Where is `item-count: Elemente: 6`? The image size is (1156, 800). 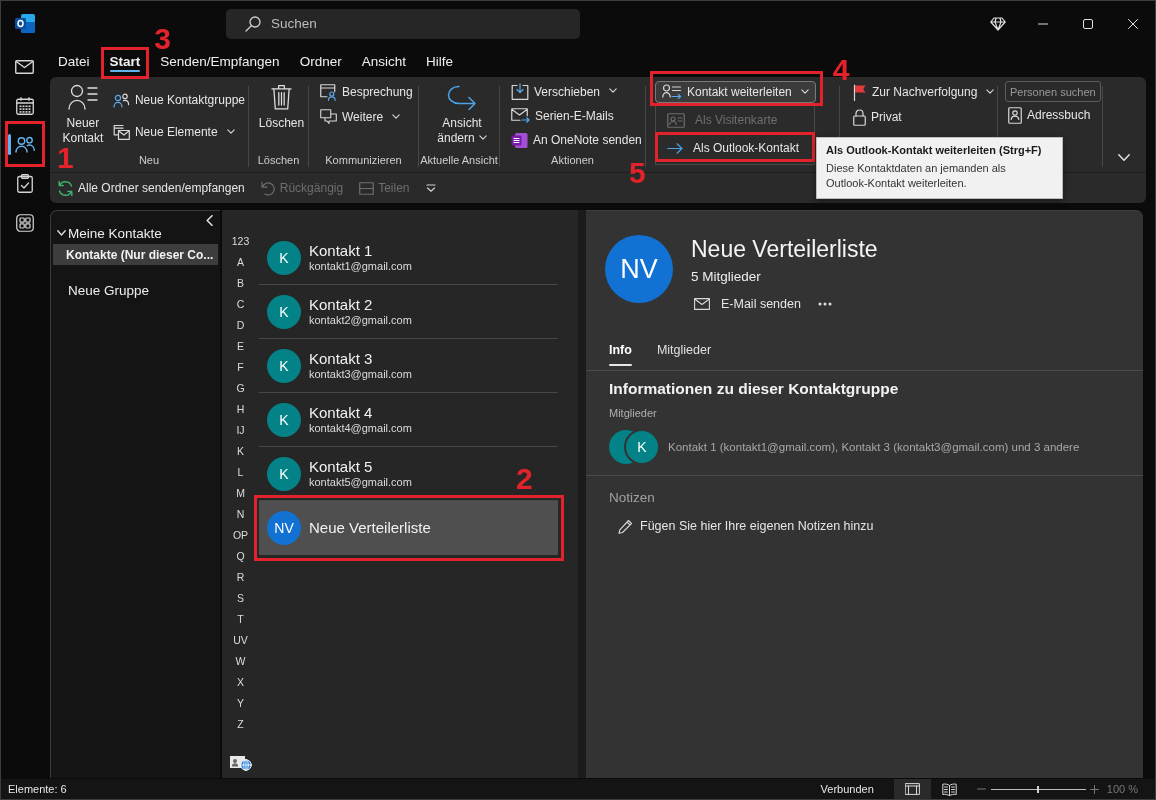
item-count: Elemente: 6 is located at coordinates (37, 789).